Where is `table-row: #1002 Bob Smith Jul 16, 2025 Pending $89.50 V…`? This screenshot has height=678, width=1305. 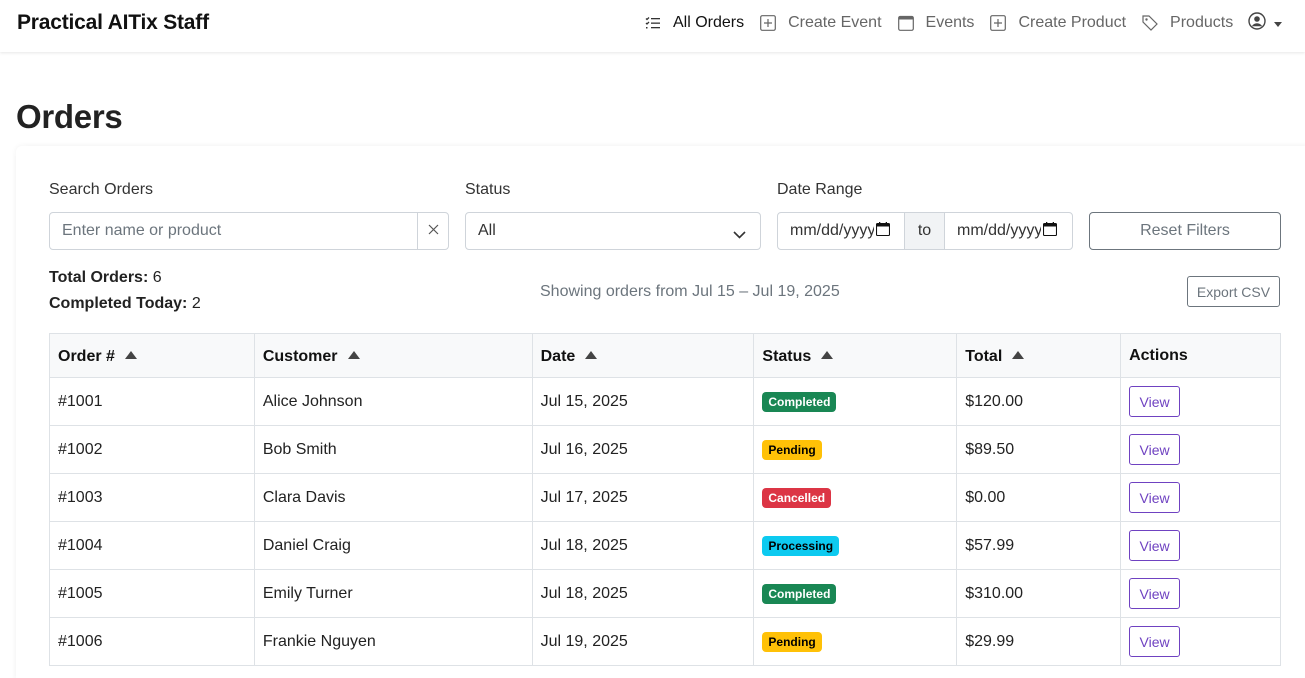
table-row: #1002 Bob Smith Jul 16, 2025 Pending $89.50 V… is located at coordinates (665, 449).